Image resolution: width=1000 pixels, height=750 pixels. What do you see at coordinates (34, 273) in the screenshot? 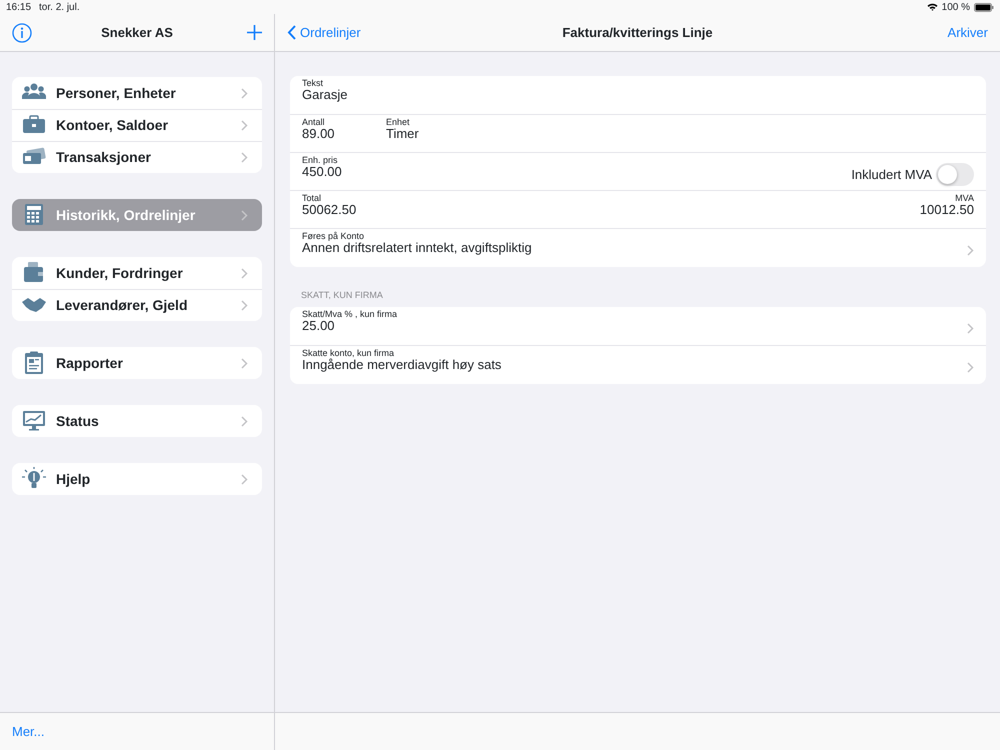
I see `wallet-icon` at bounding box center [34, 273].